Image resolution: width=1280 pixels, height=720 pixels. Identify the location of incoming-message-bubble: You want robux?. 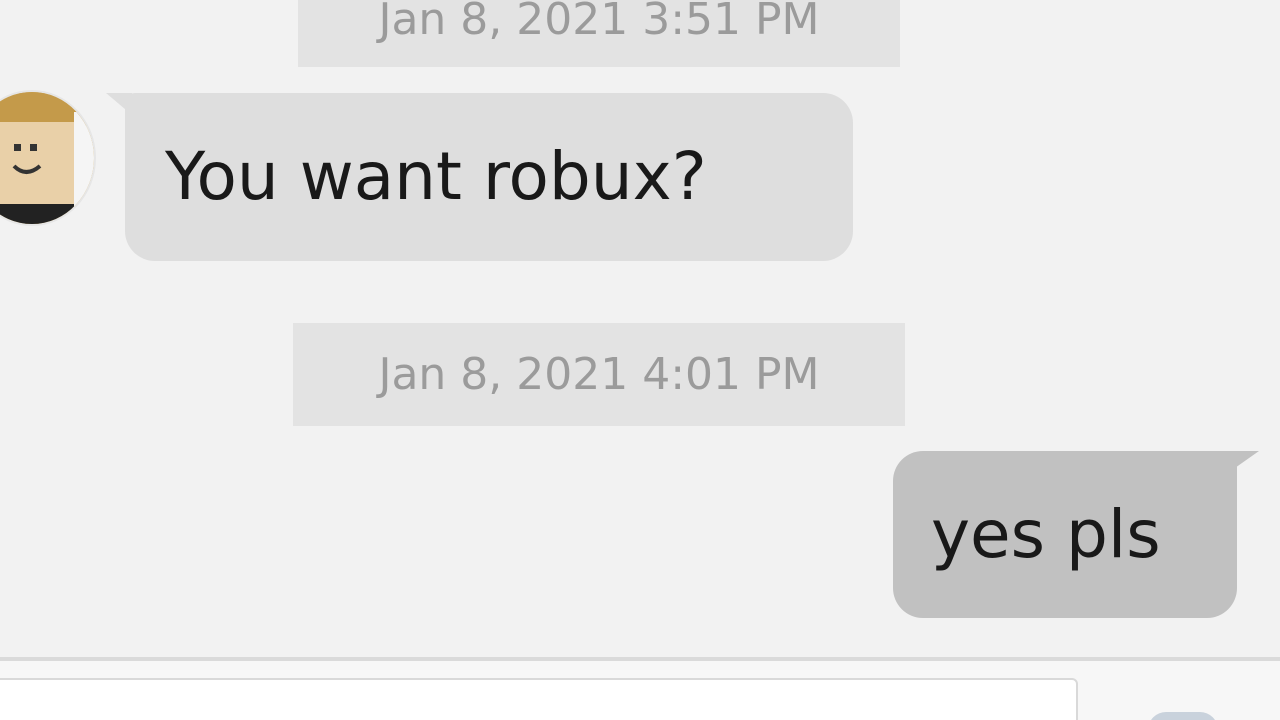
(489, 177).